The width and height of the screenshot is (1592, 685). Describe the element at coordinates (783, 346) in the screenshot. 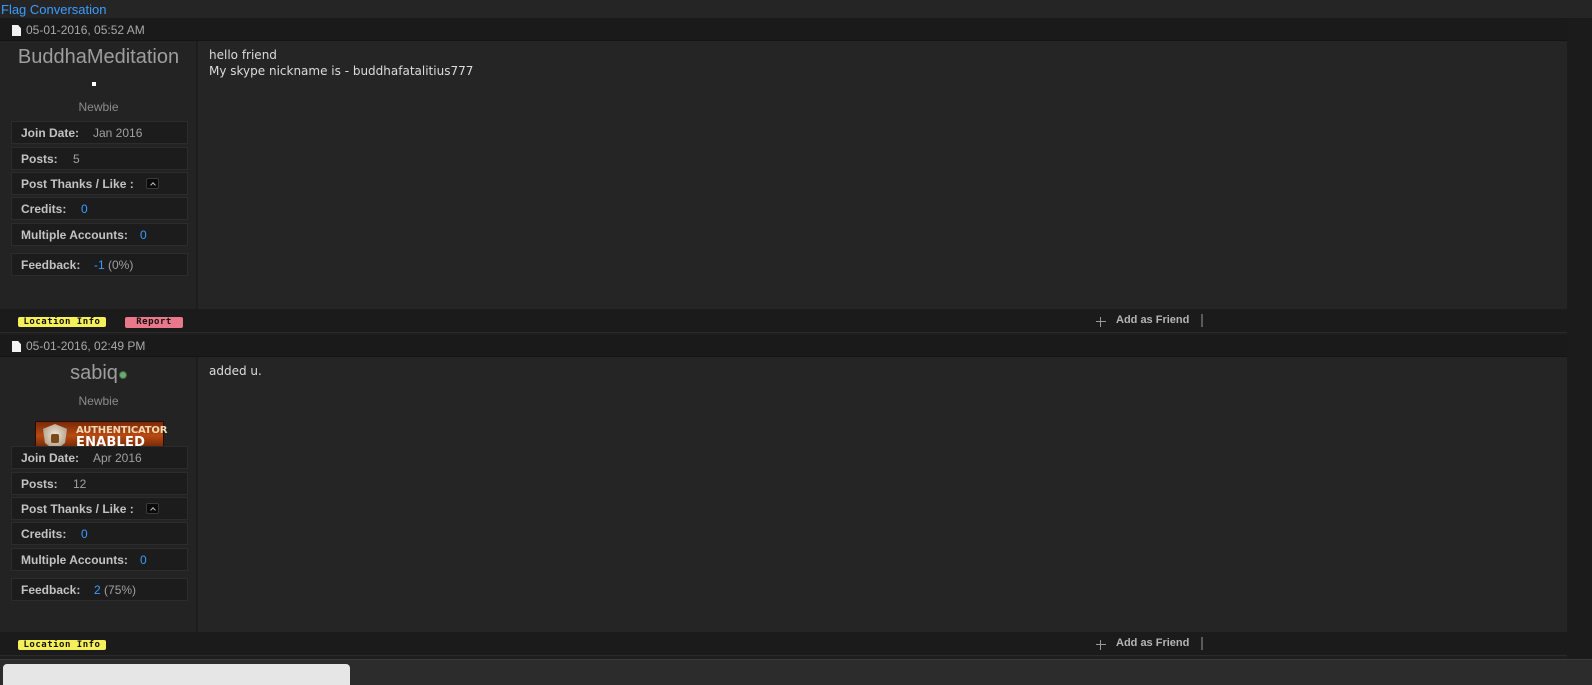

I see `post-header: 05-01-2016, 02:49 PM` at that location.